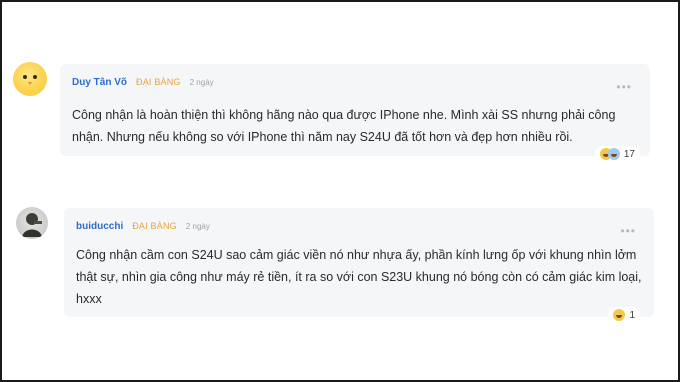  I want to click on author-name: Duy Tân Võ, so click(99, 82).